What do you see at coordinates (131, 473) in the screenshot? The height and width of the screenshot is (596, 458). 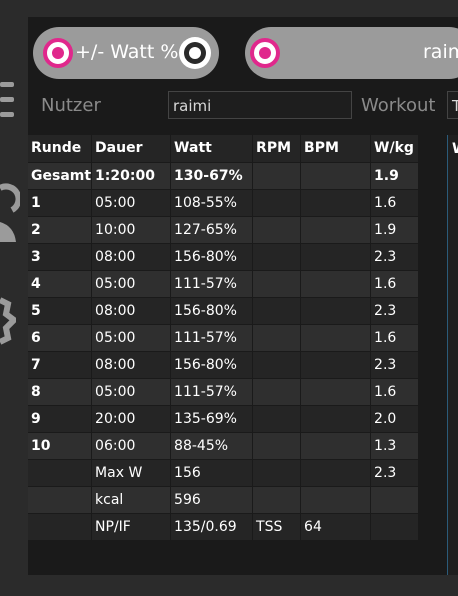 I see `table-cell: Max W` at bounding box center [131, 473].